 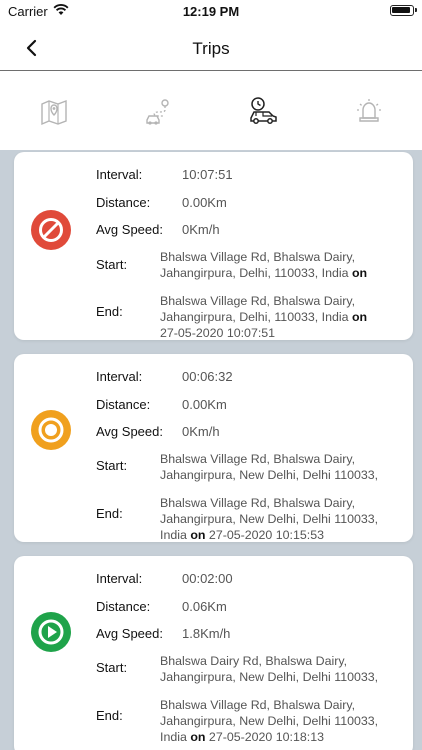 What do you see at coordinates (263, 111) in the screenshot?
I see `car-clock-icon` at bounding box center [263, 111].